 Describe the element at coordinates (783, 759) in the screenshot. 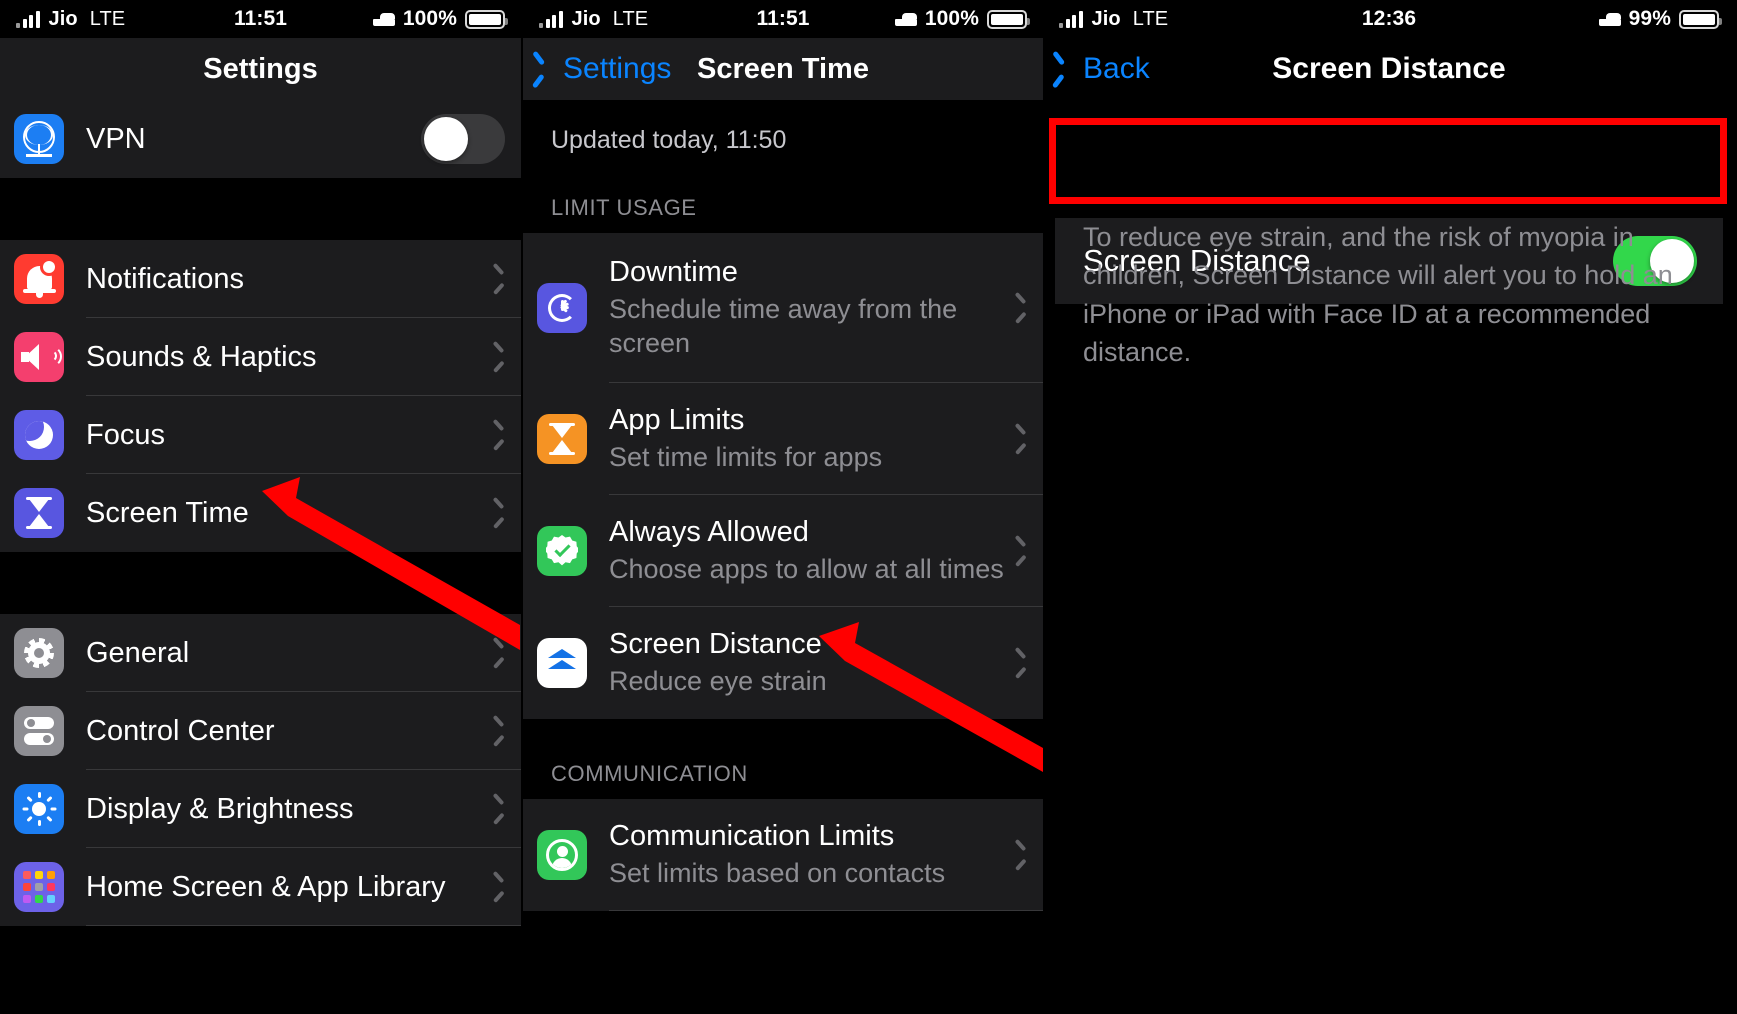

I see `section-header-communication: COMMUNICATION` at that location.